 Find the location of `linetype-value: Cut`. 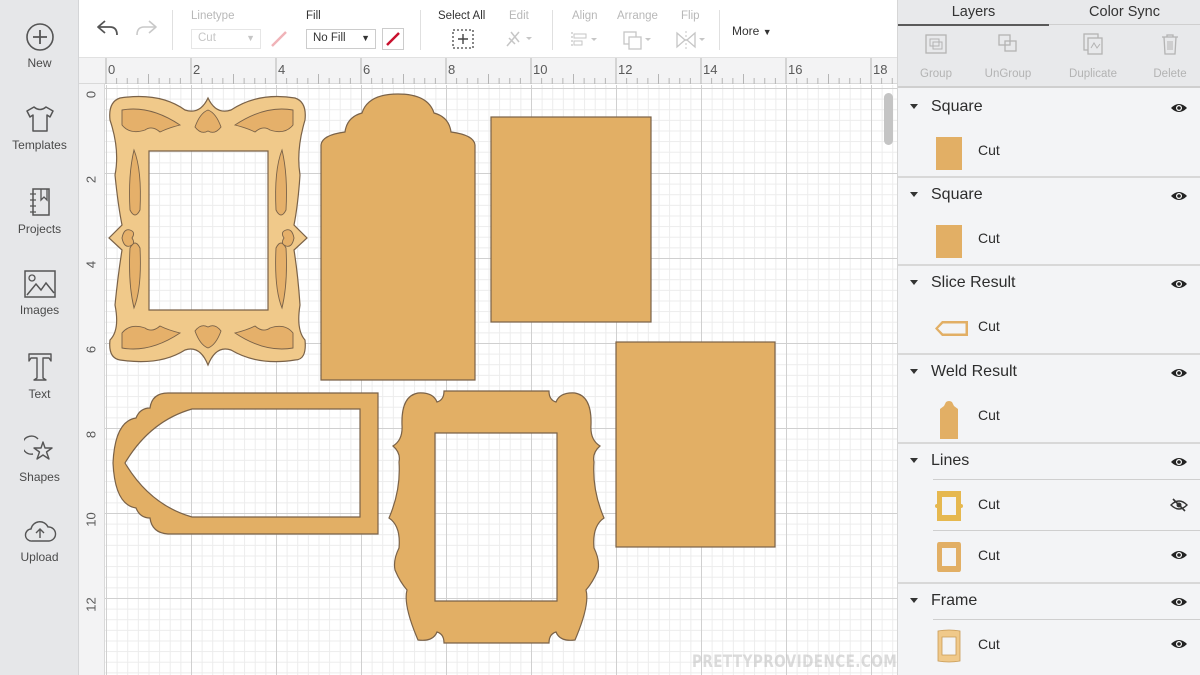

linetype-value: Cut is located at coordinates (207, 38).